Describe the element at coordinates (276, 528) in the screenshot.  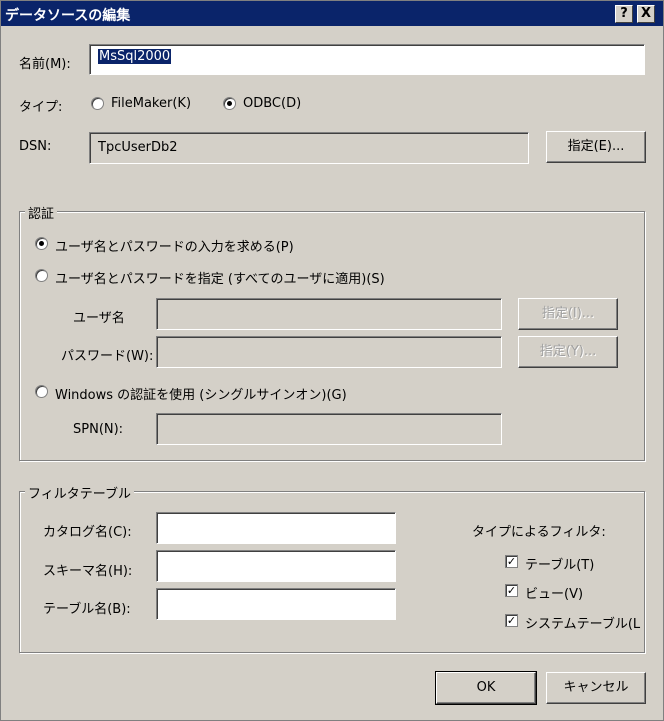
I see `catalog-input` at that location.